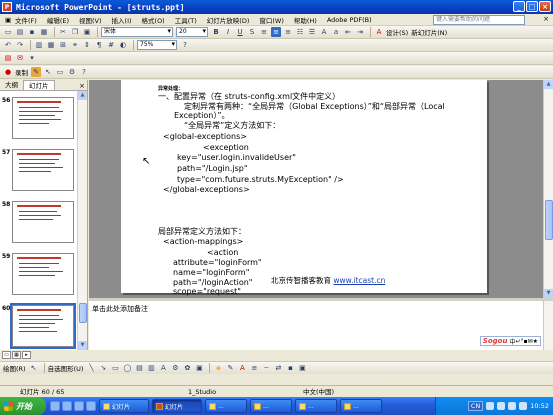 The image size is (553, 415). What do you see at coordinates (495, 341) in the screenshot?
I see `sogou-logo-icon: Sogou` at bounding box center [495, 341].